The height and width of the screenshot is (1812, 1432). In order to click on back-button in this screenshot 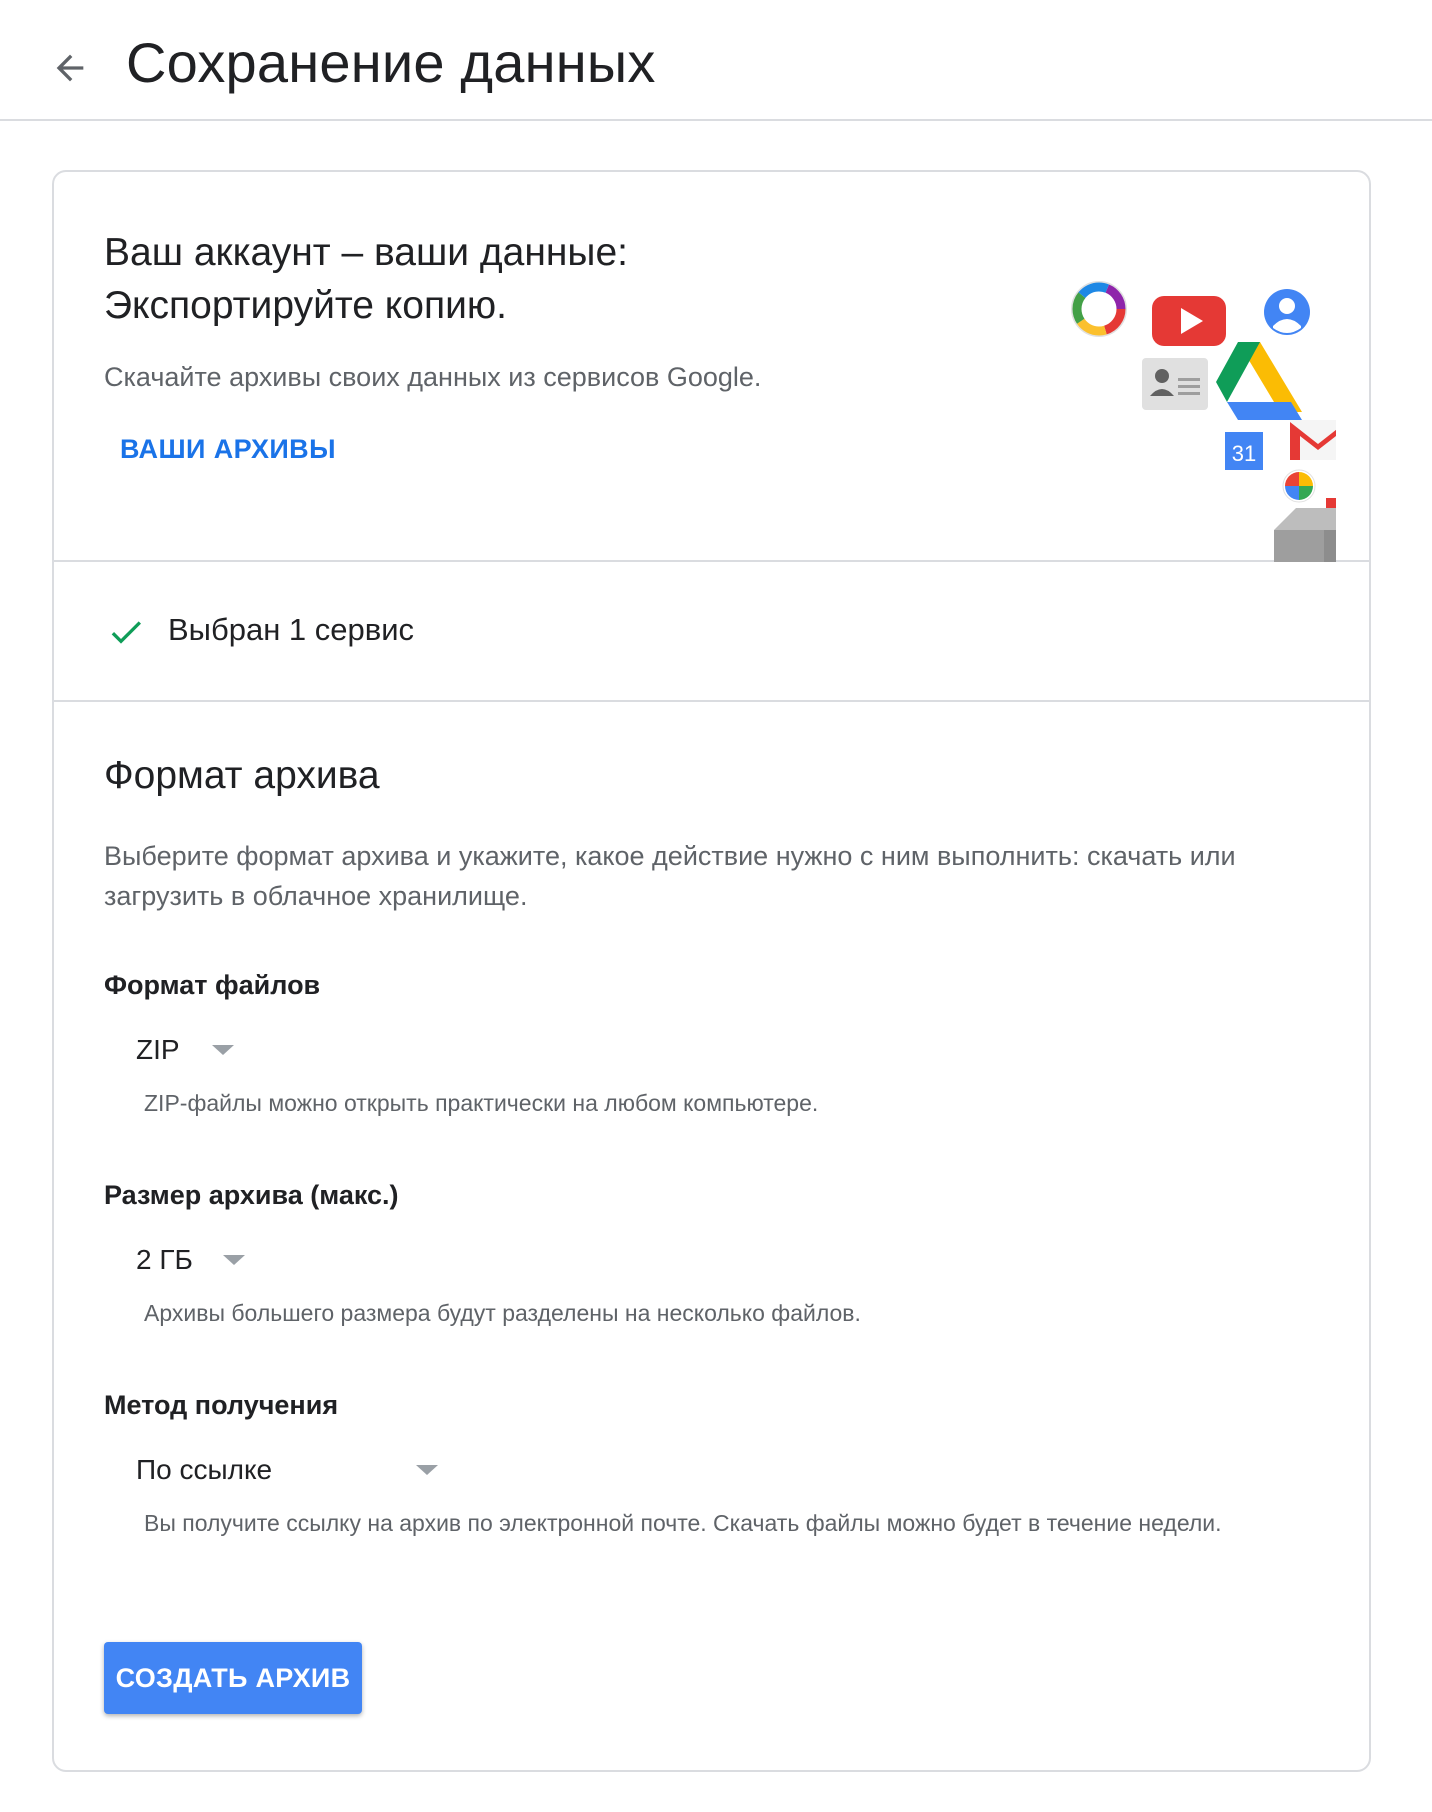, I will do `click(70, 68)`.